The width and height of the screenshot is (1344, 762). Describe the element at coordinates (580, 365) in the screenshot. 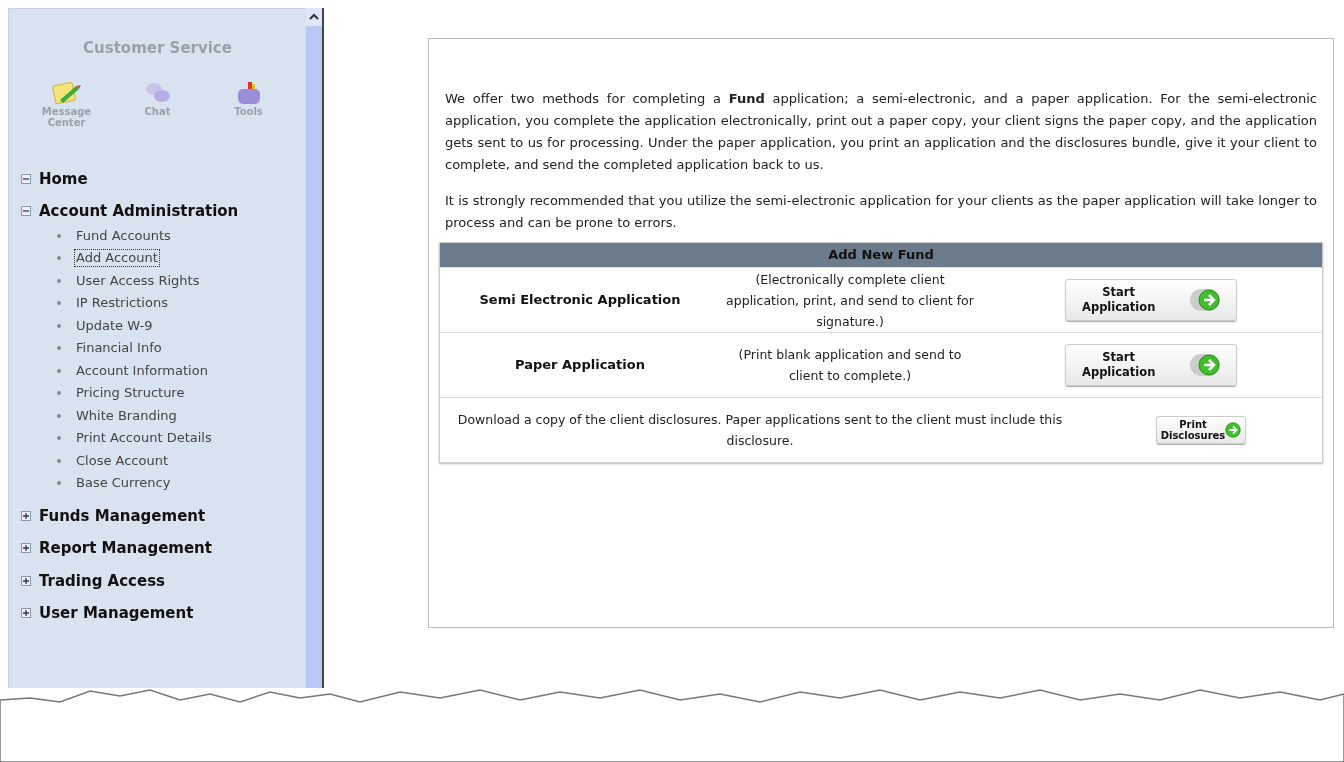

I see `option-name: Paper Application` at that location.